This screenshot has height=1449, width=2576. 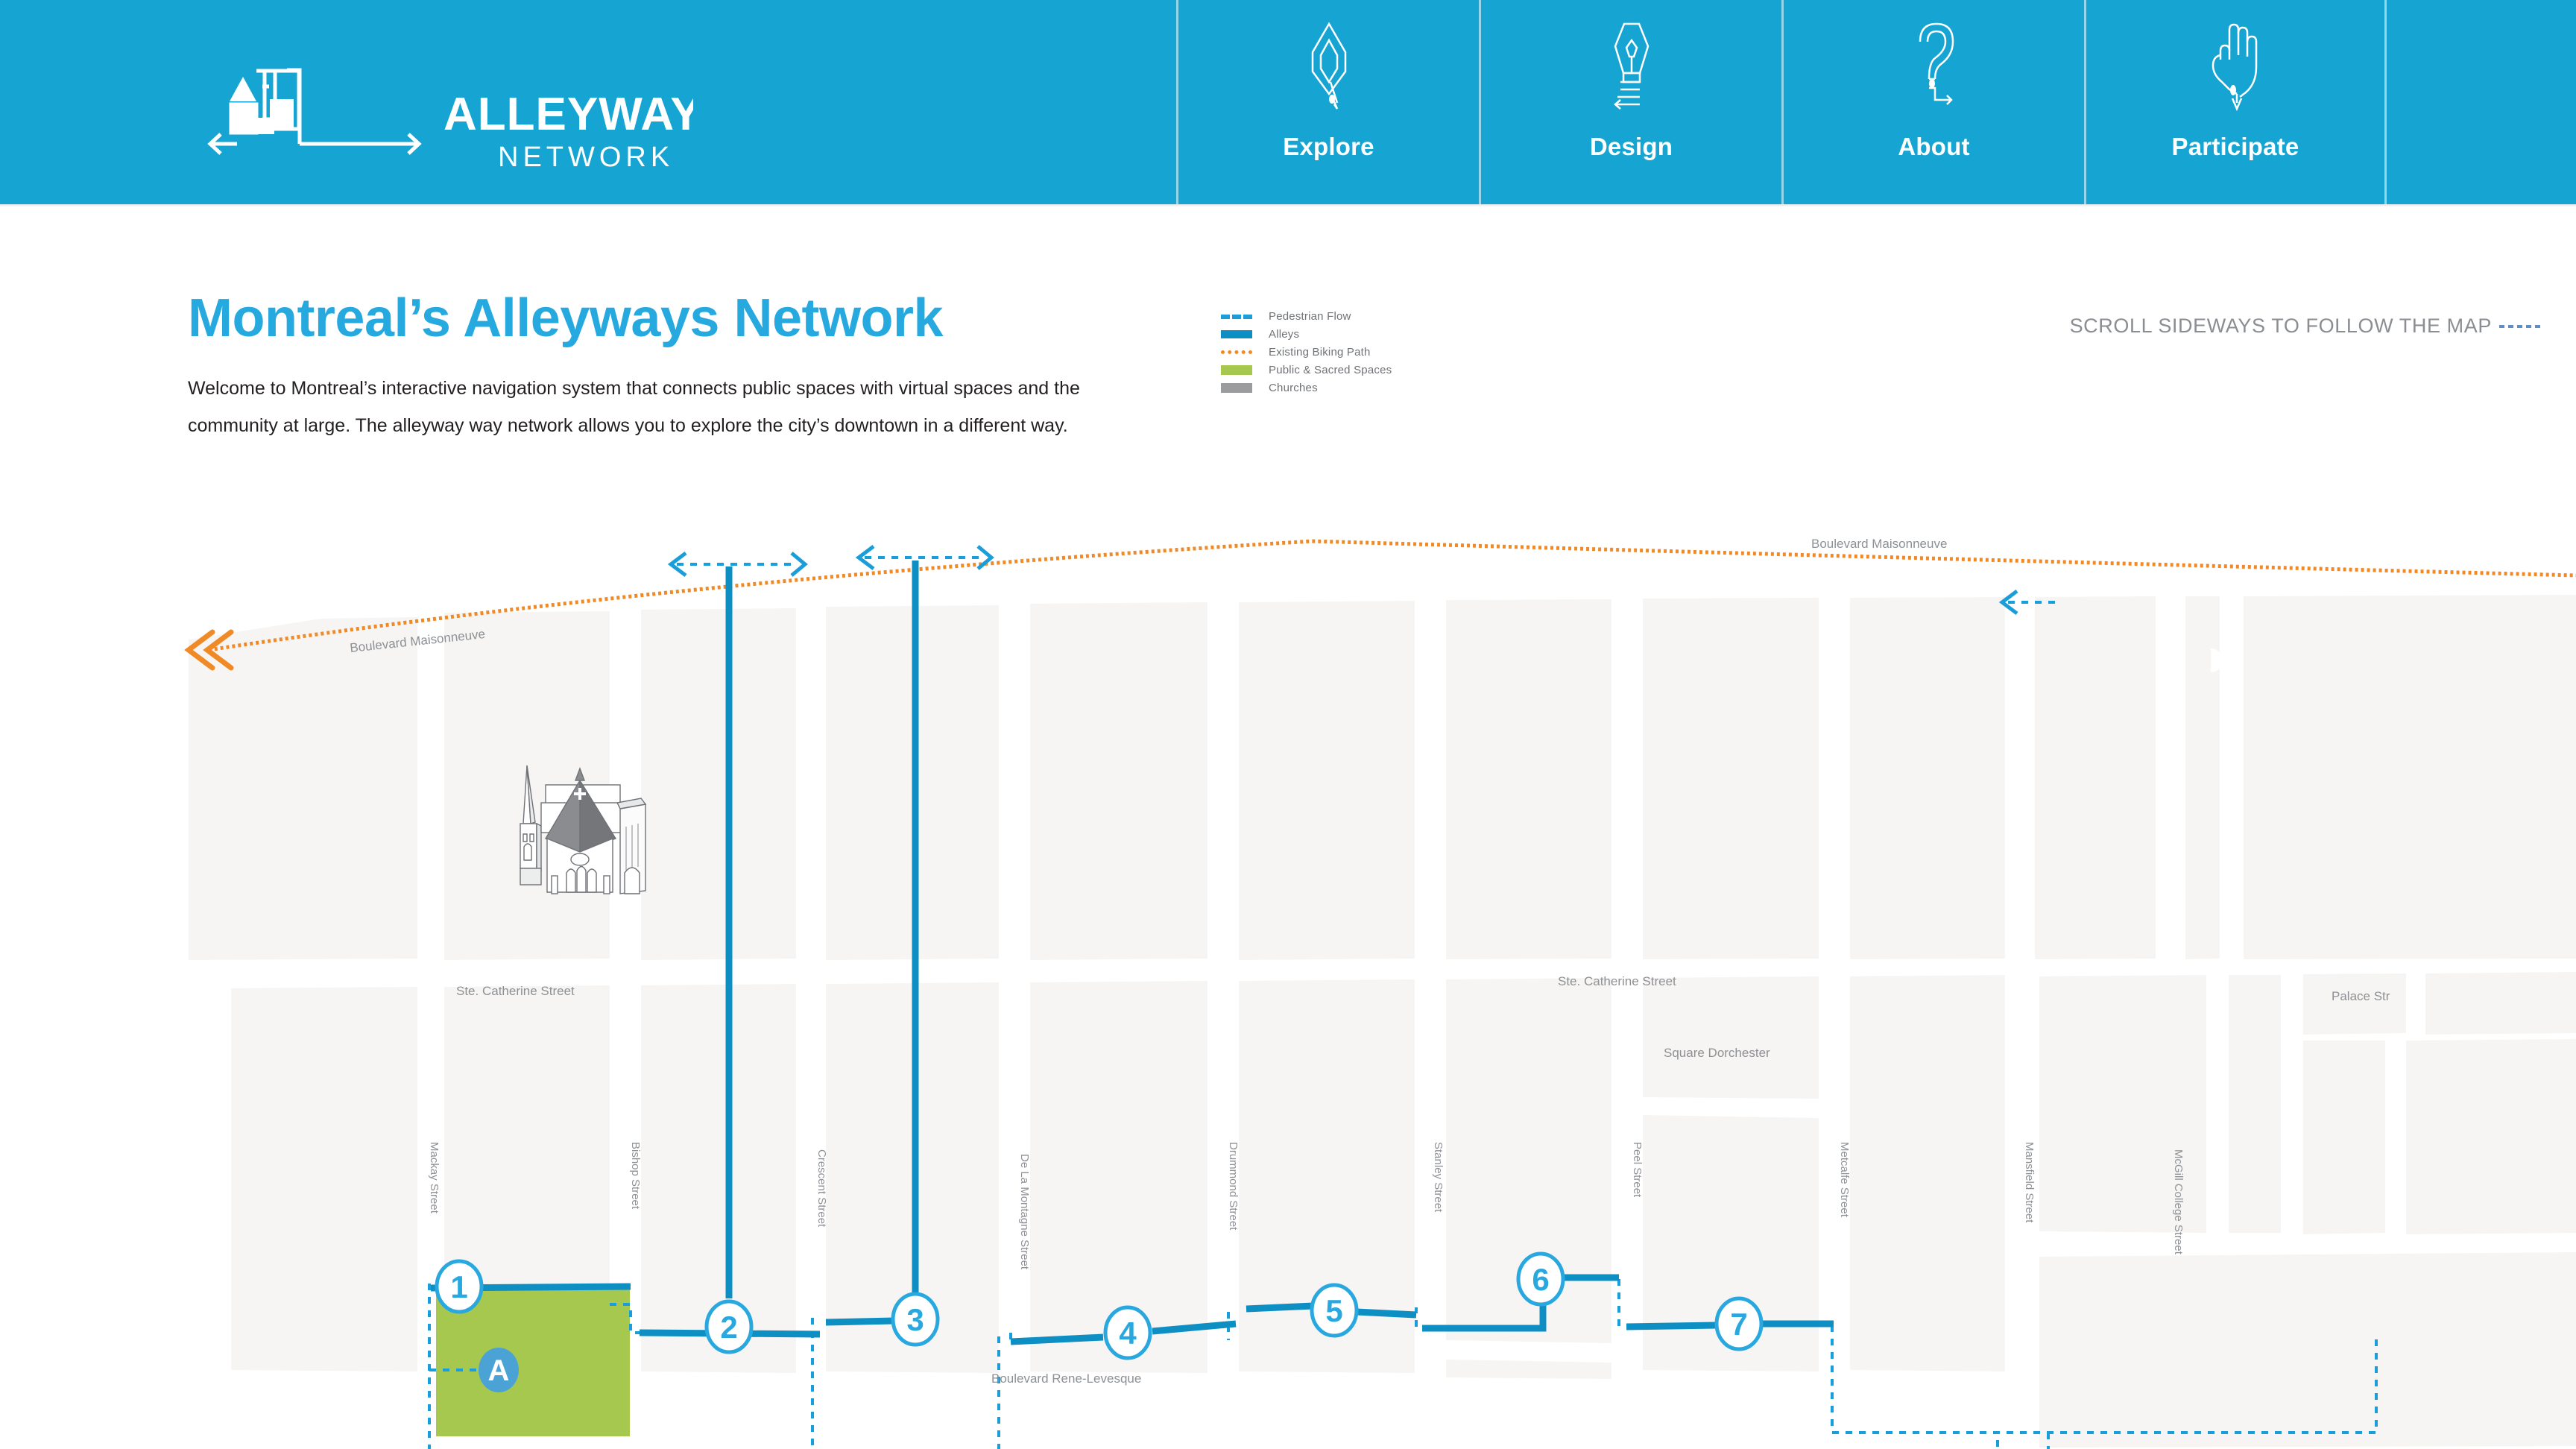 What do you see at coordinates (2519, 326) in the screenshot?
I see `scroll-hint-dots-icon` at bounding box center [2519, 326].